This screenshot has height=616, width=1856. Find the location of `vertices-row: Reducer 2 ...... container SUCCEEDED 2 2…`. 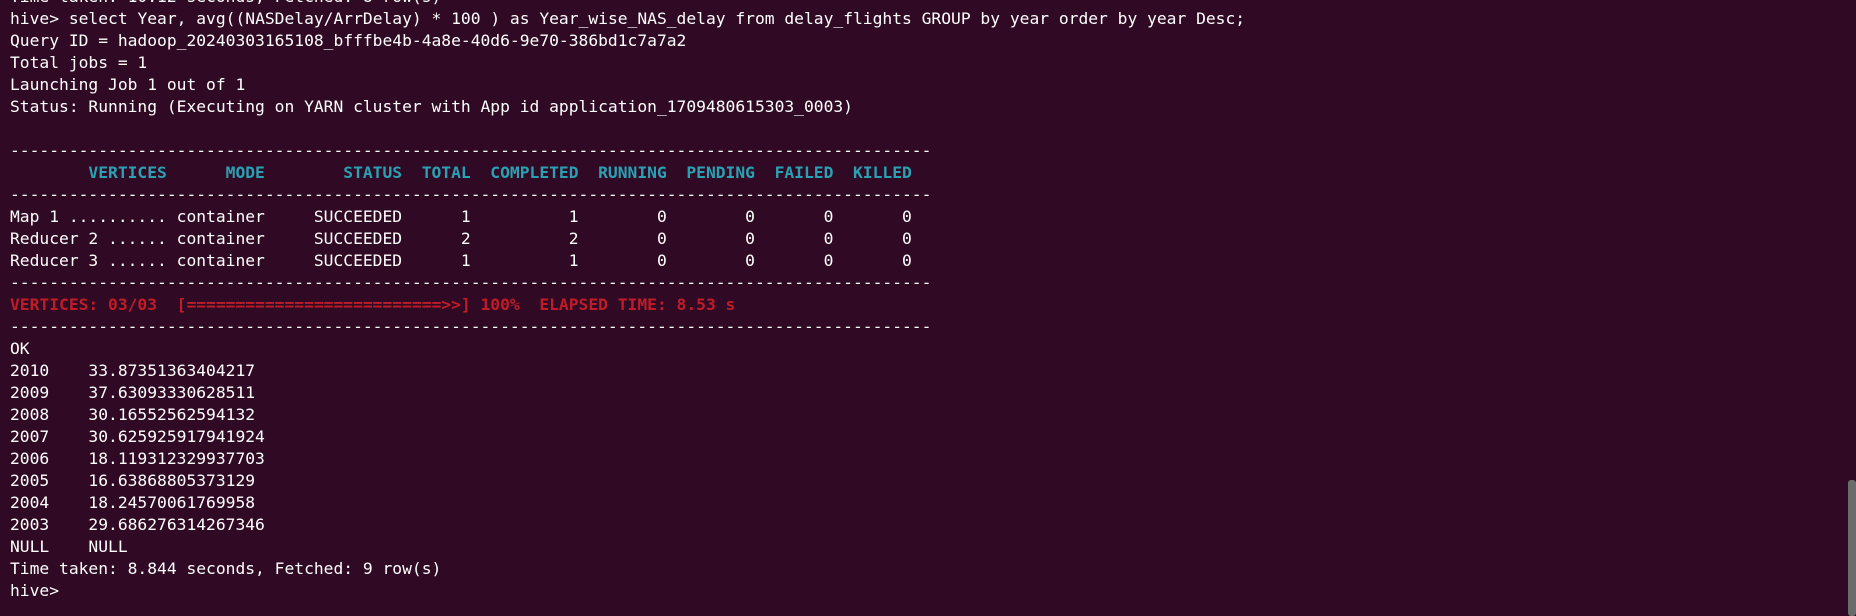

vertices-row: Reducer 2 ...... container SUCCEEDED 2 2… is located at coordinates (461, 238).